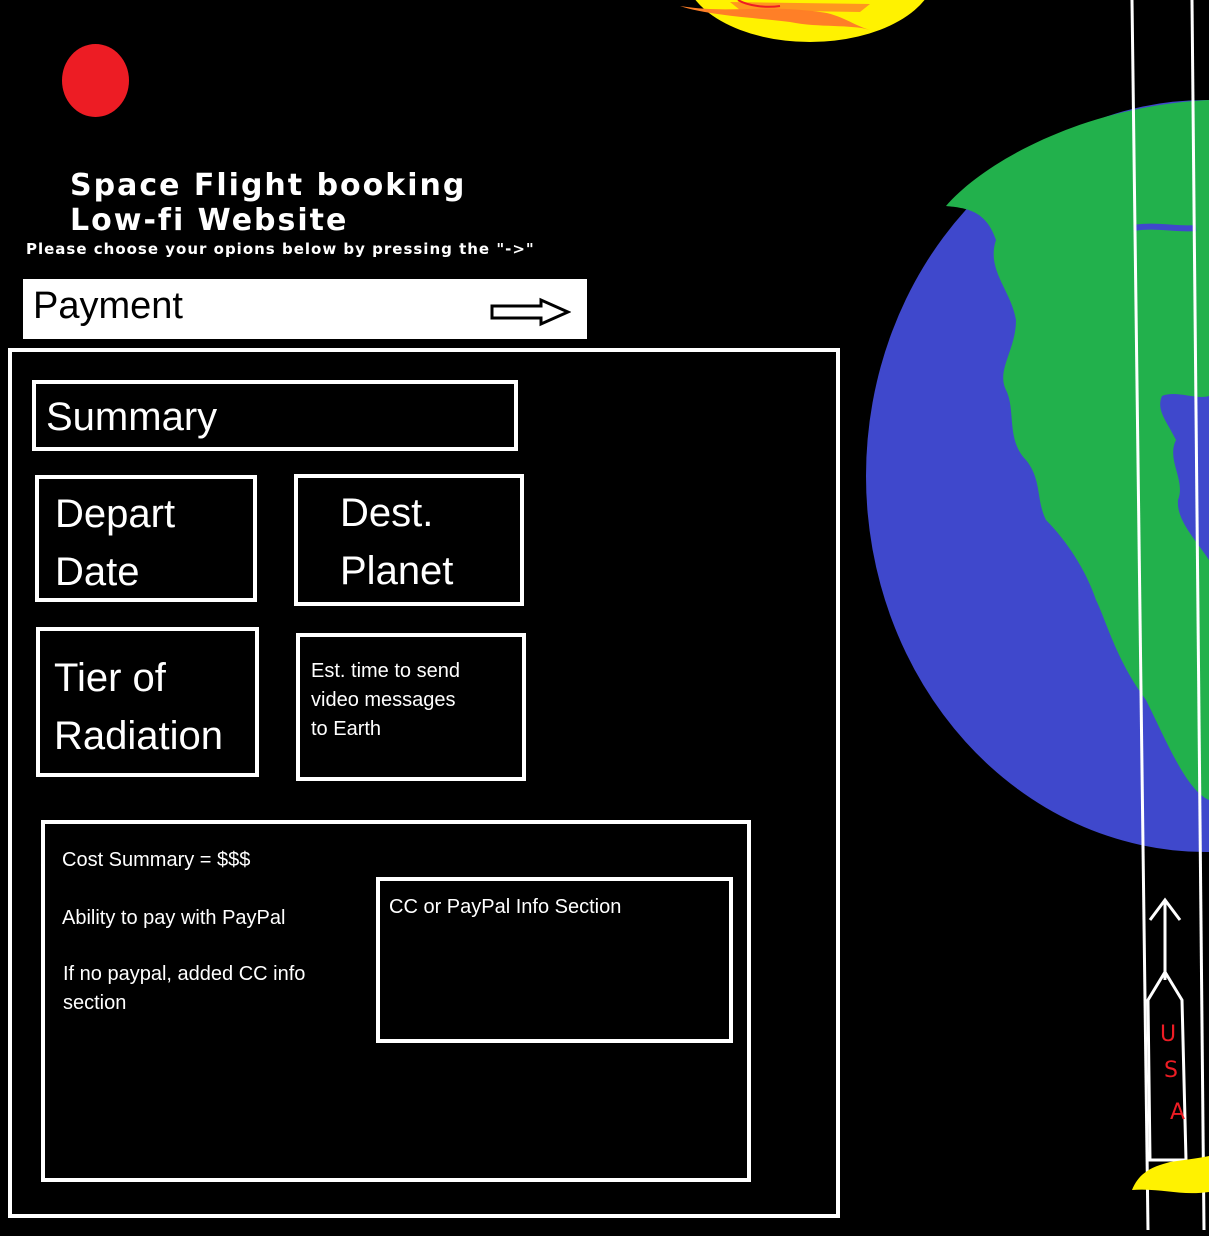 The width and height of the screenshot is (1209, 1236). I want to click on payment-tab-label: Payment, so click(108, 306).